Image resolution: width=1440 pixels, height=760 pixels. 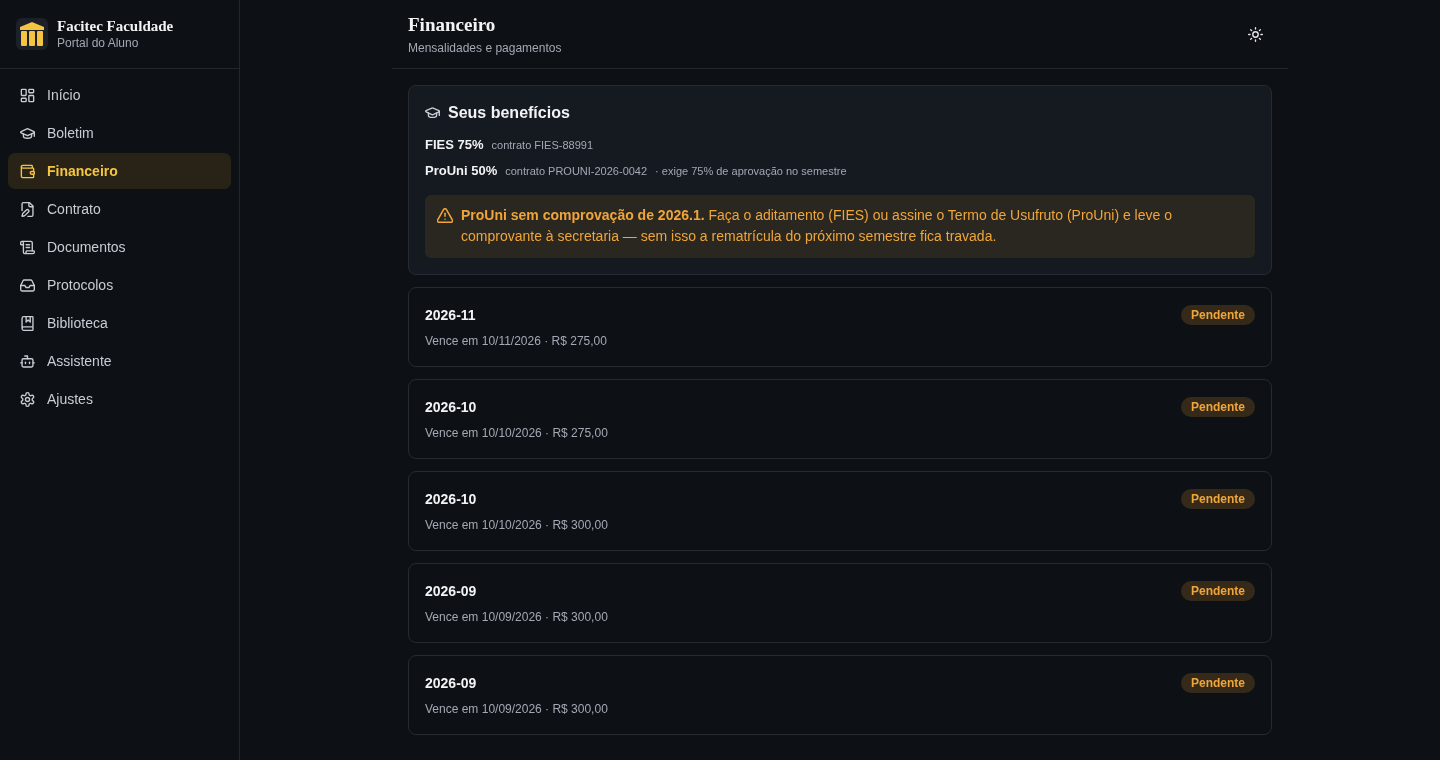 I want to click on nav-item: Início, so click(x=119, y=95).